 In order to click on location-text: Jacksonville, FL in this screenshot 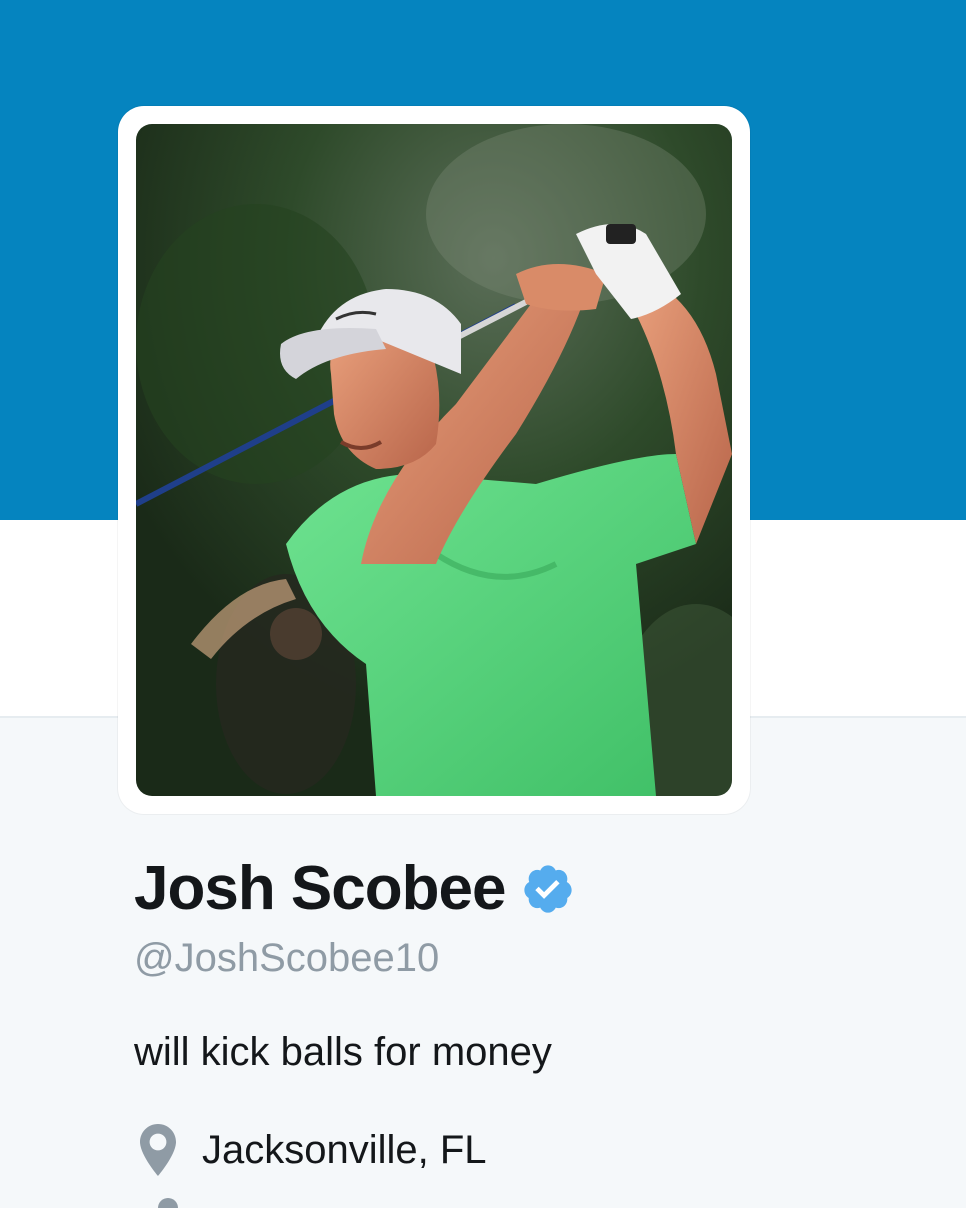, I will do `click(344, 1150)`.